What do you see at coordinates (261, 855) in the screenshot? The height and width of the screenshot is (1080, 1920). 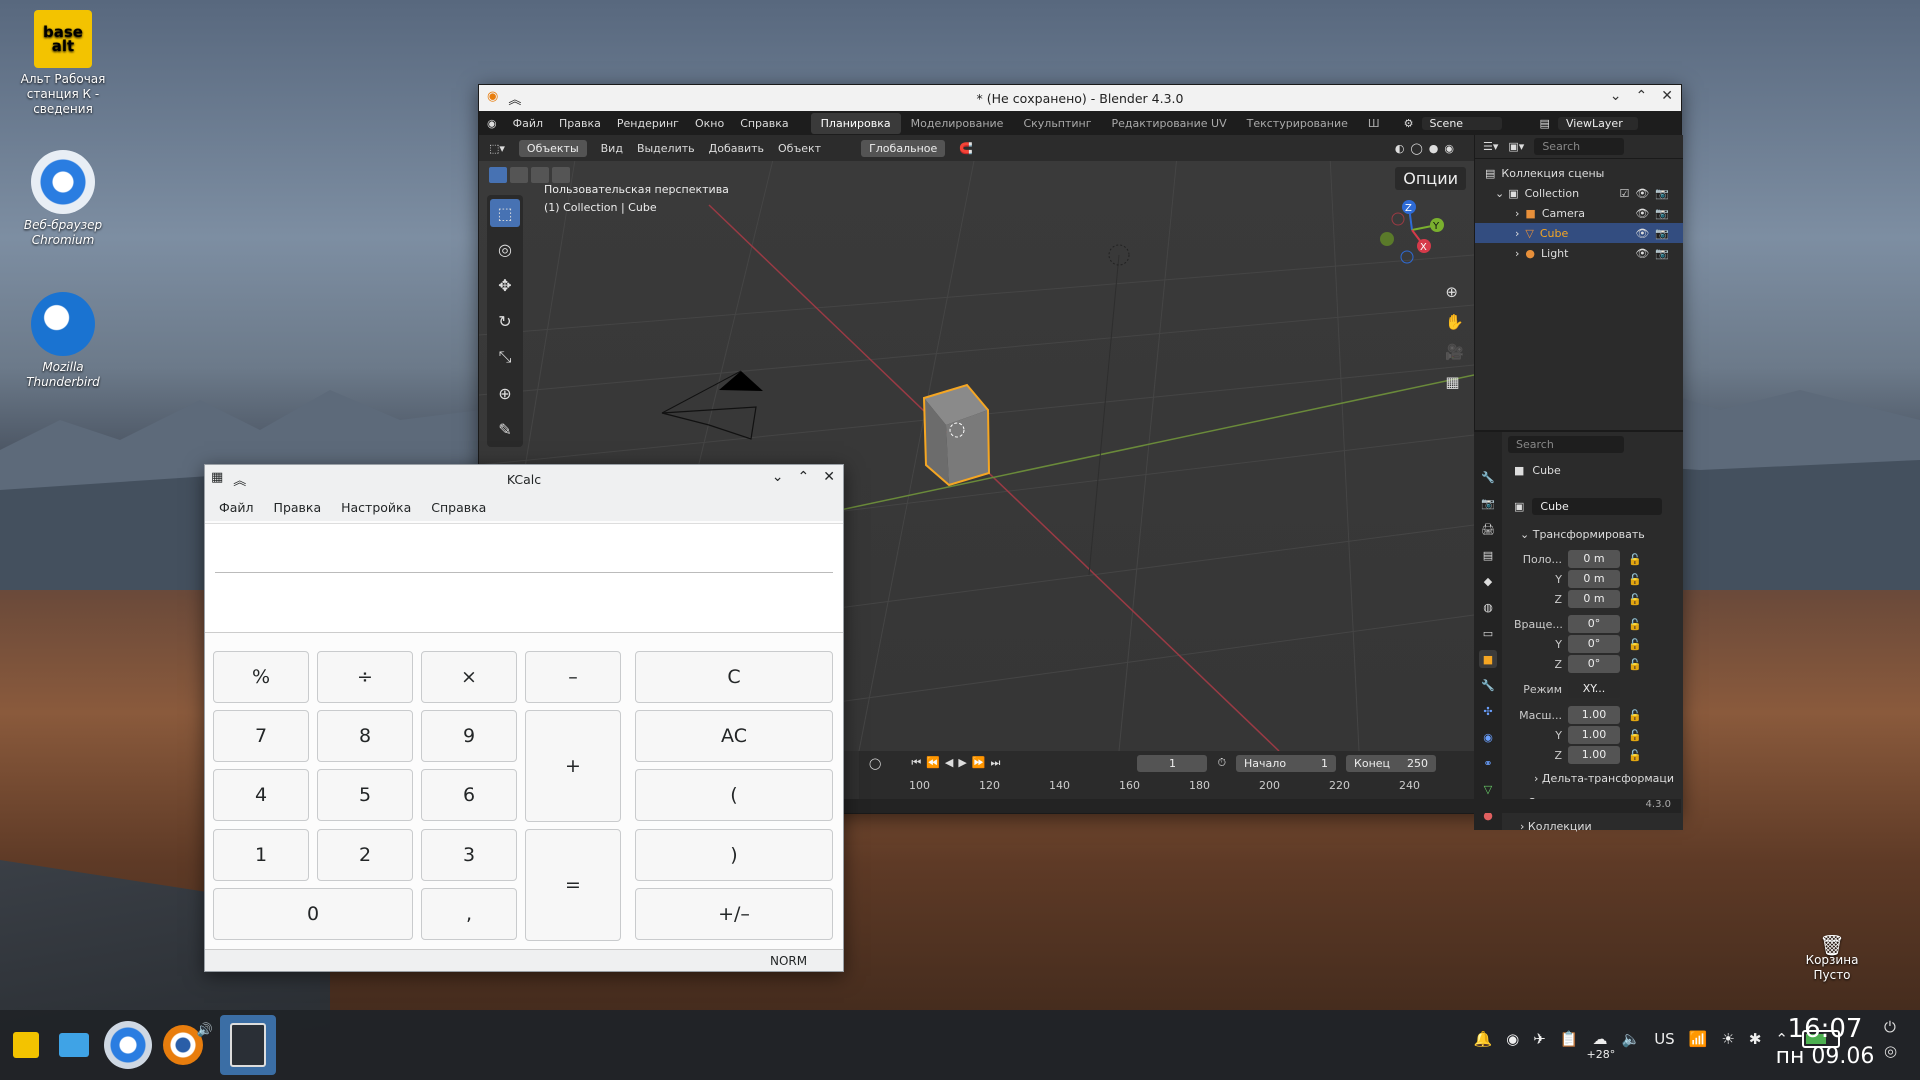 I see `key-1: 1` at bounding box center [261, 855].